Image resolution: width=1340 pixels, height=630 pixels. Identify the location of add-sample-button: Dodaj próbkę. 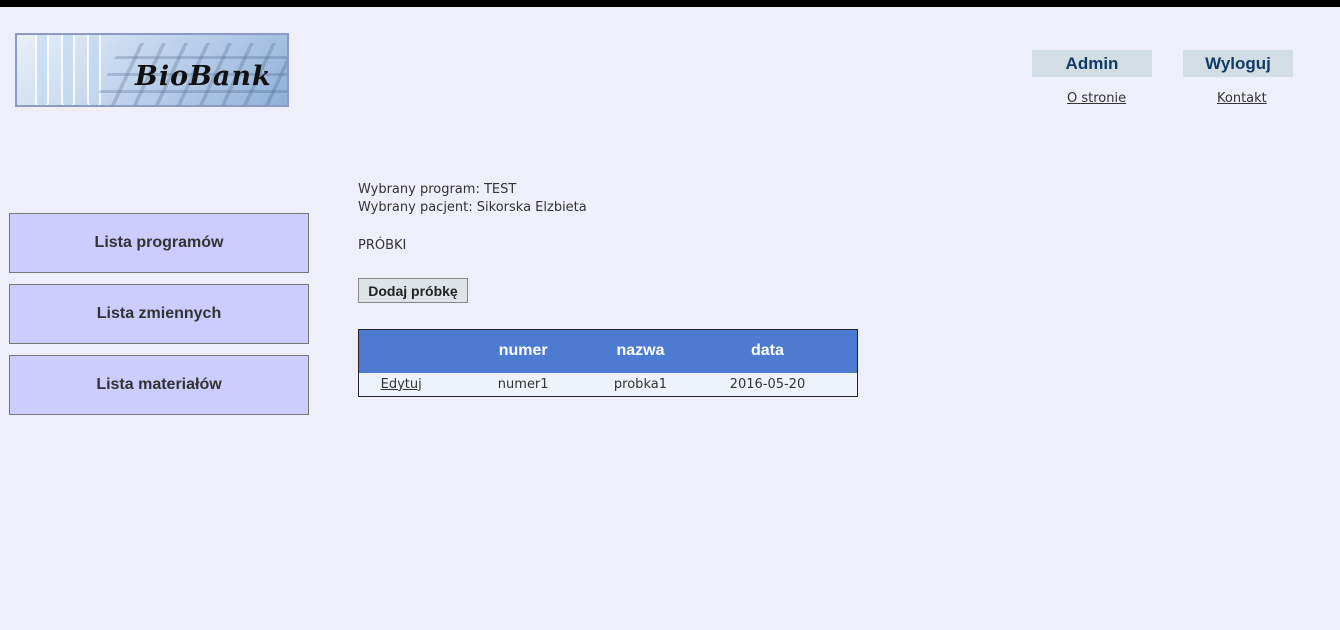
(413, 290).